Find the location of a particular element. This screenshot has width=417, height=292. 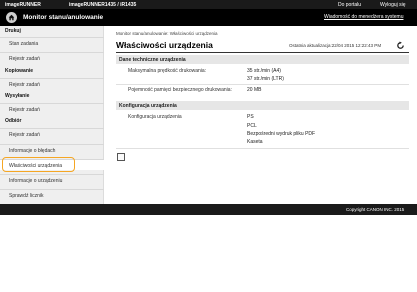

config-option-cassette: Kaseta is located at coordinates (255, 142).